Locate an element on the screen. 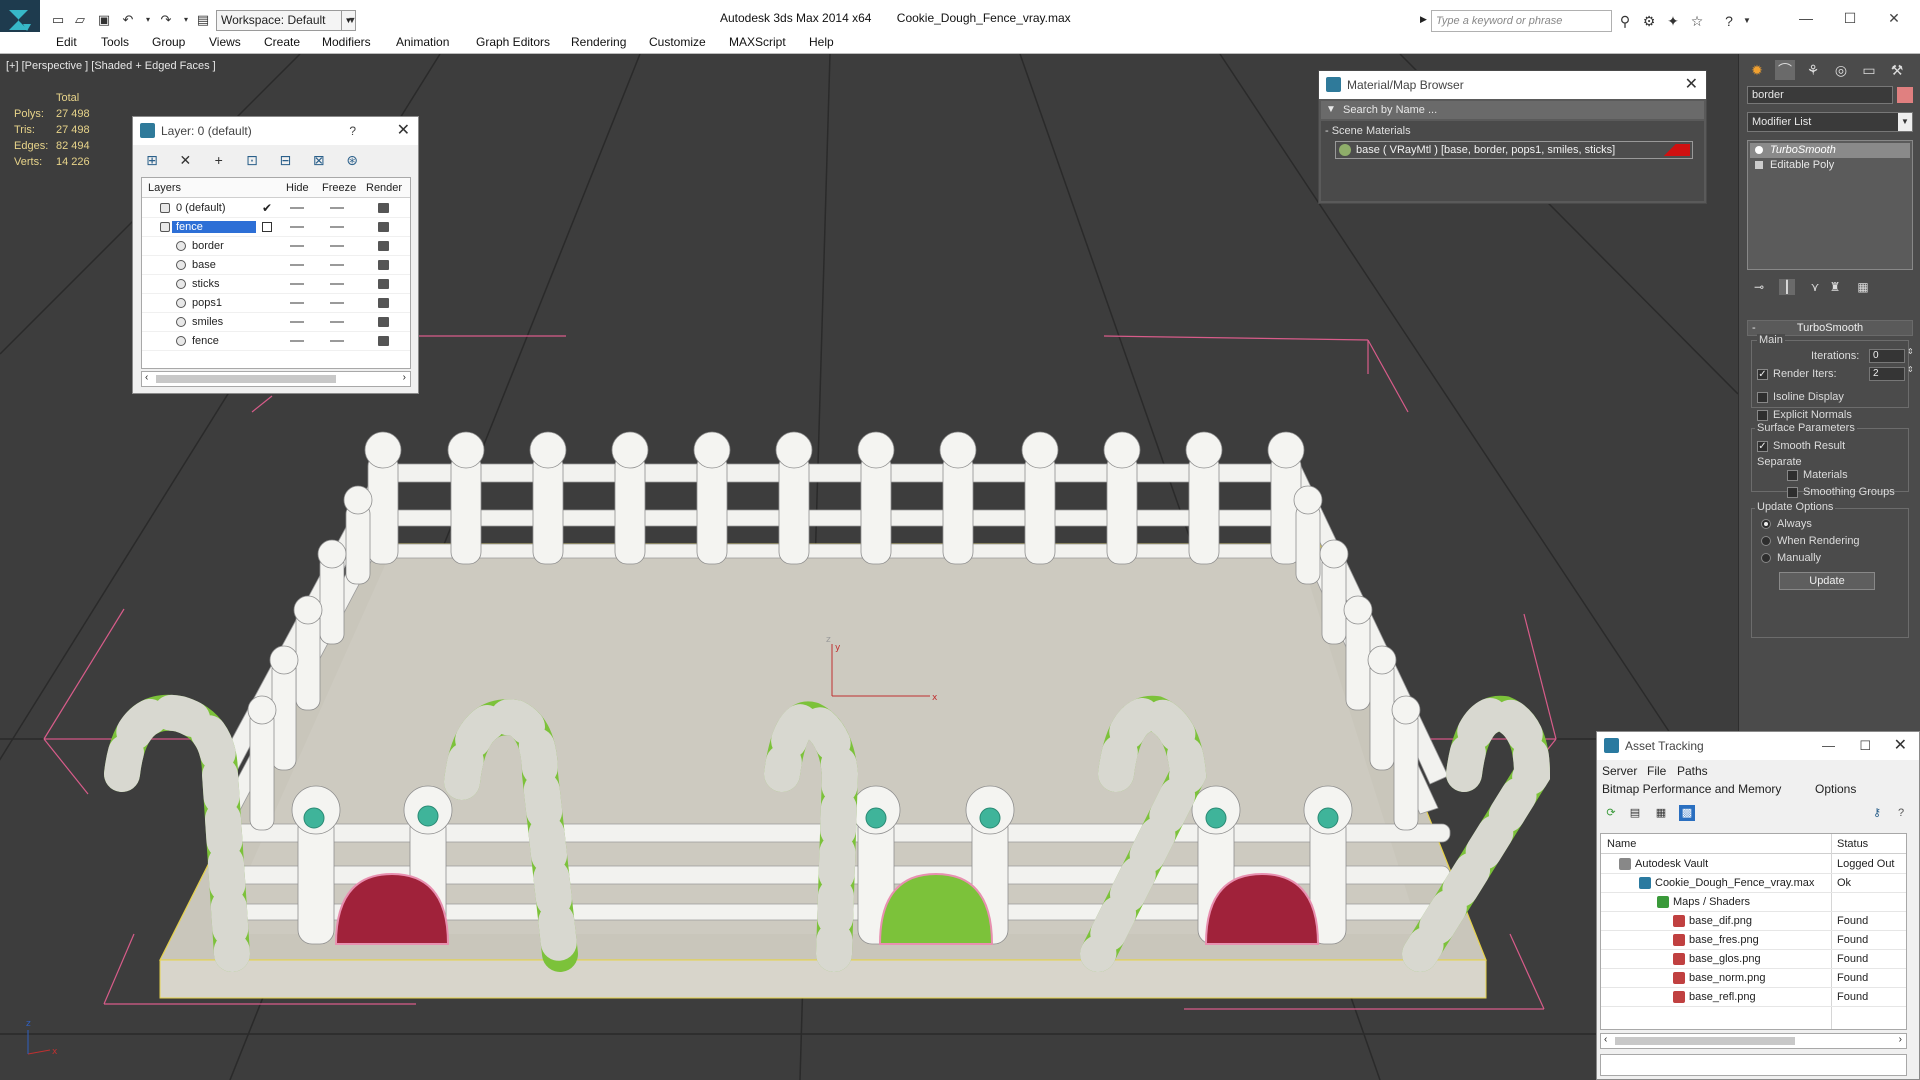  hierarchy-tab-icon: ⚘ is located at coordinates (1813, 70).